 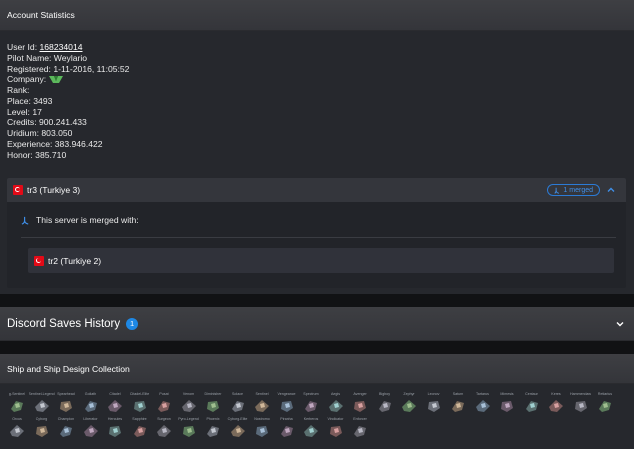 I want to click on ship-item: Keres, so click(x=556, y=404).